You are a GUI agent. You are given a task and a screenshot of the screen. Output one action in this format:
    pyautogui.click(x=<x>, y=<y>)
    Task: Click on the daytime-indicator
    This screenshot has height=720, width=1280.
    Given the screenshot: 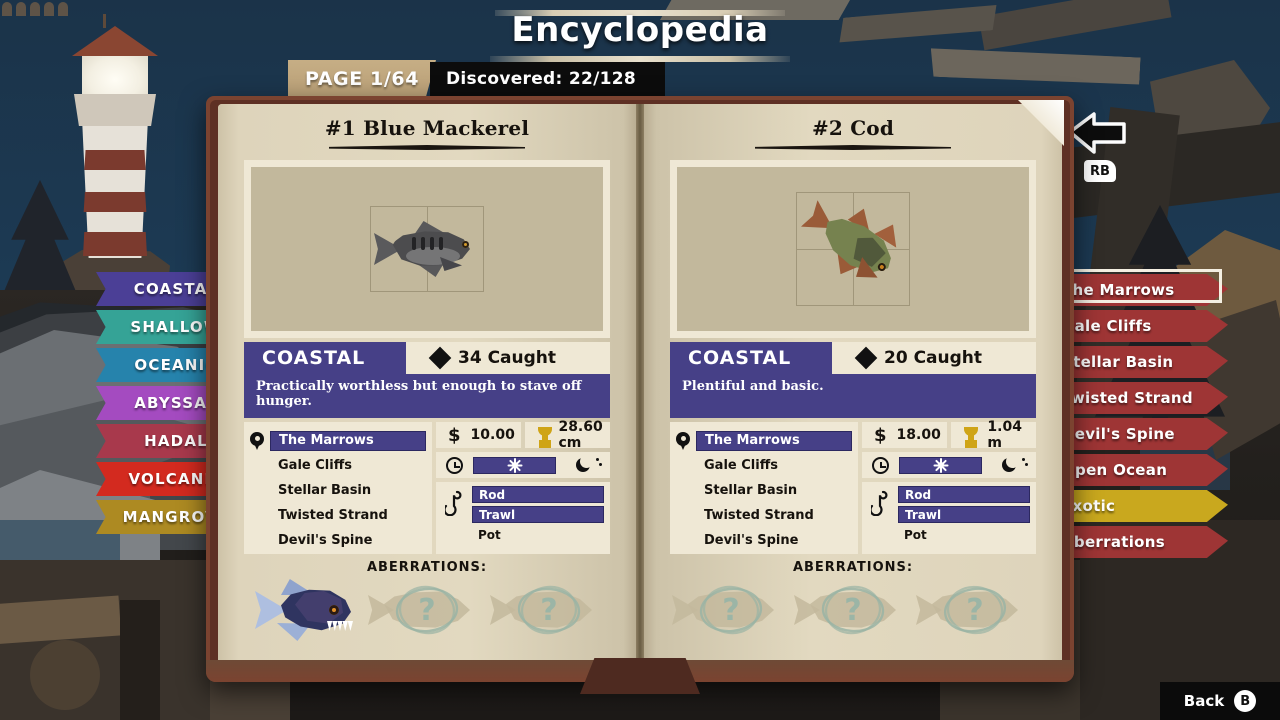 What is the action you would take?
    pyautogui.click(x=514, y=465)
    